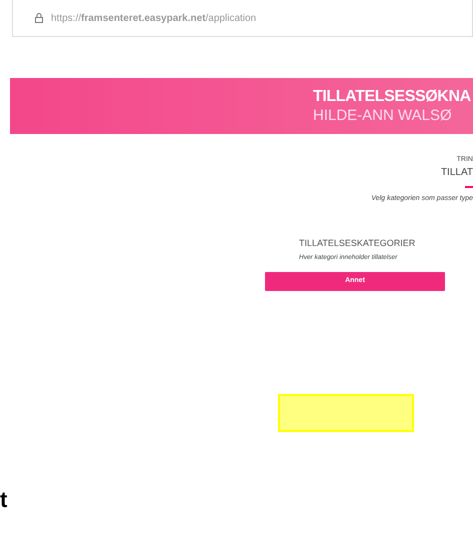 The image size is (473, 543). I want to click on address-bar: https://framsenteret.easypark.net/application, so click(242, 18).